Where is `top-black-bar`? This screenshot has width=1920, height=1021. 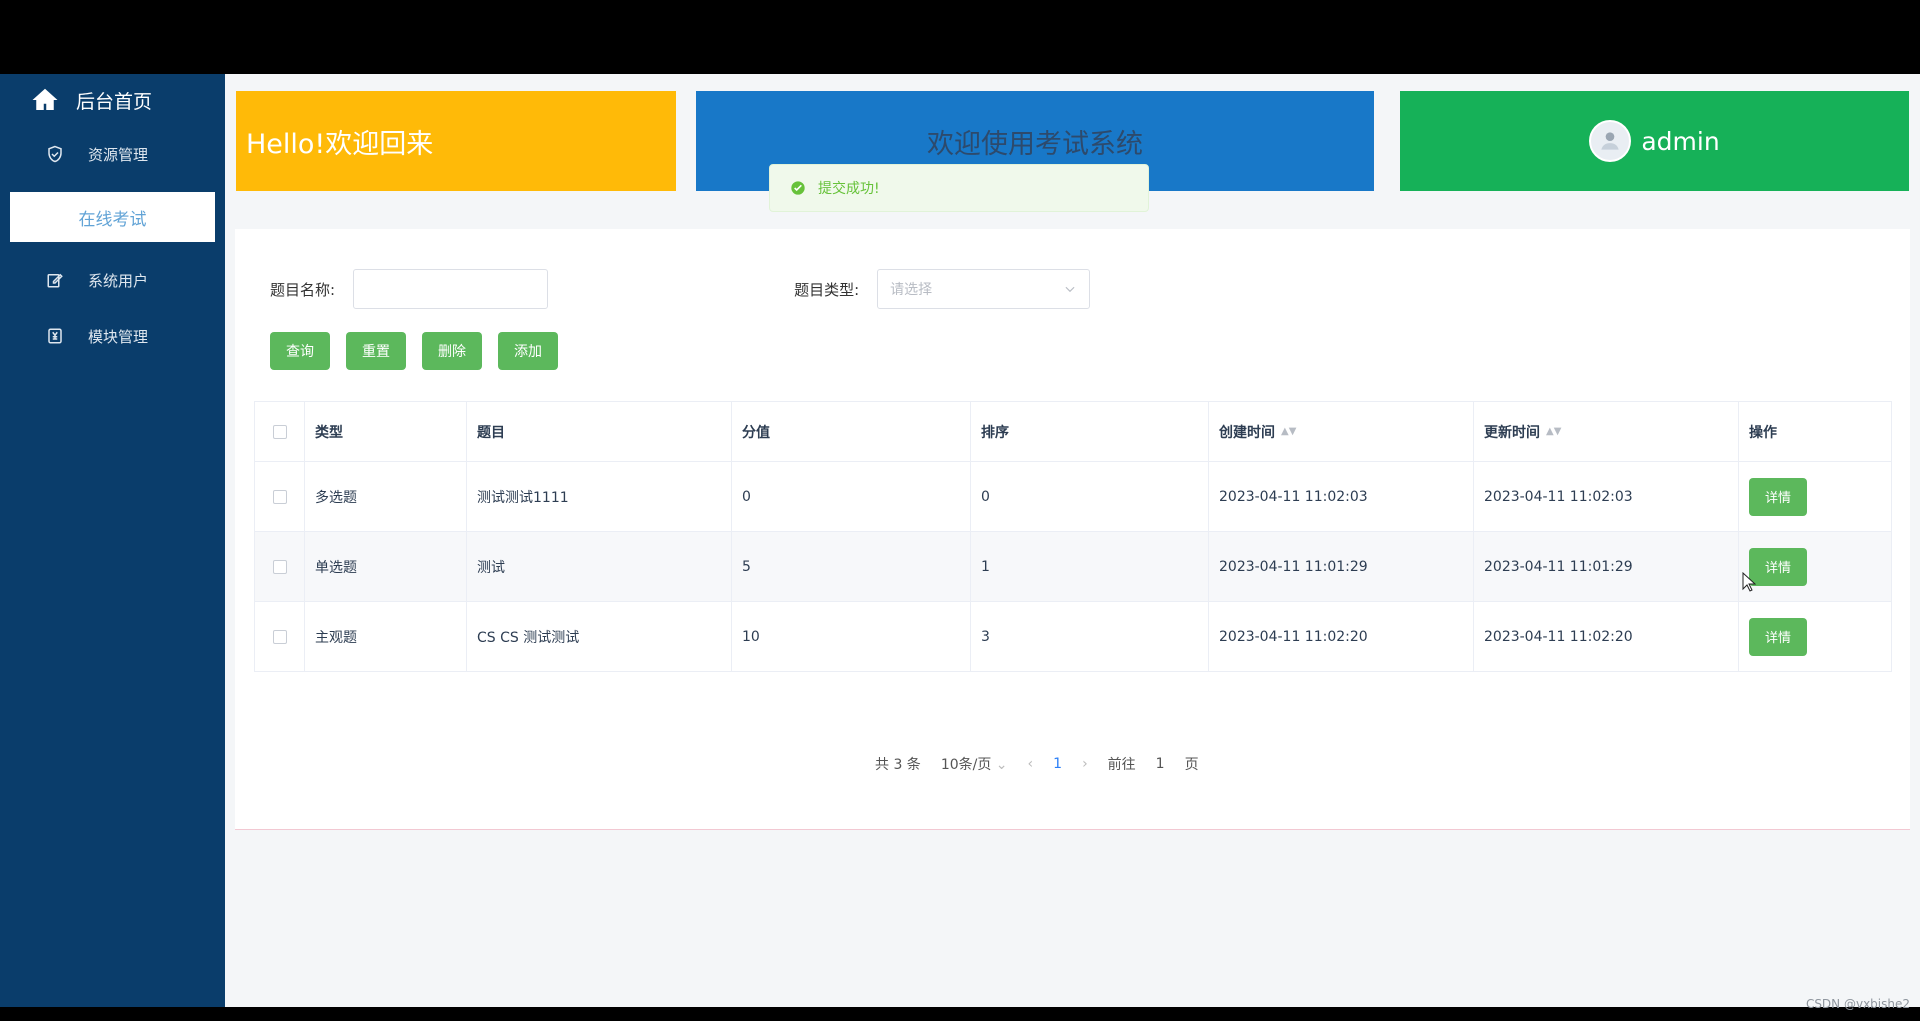 top-black-bar is located at coordinates (960, 37).